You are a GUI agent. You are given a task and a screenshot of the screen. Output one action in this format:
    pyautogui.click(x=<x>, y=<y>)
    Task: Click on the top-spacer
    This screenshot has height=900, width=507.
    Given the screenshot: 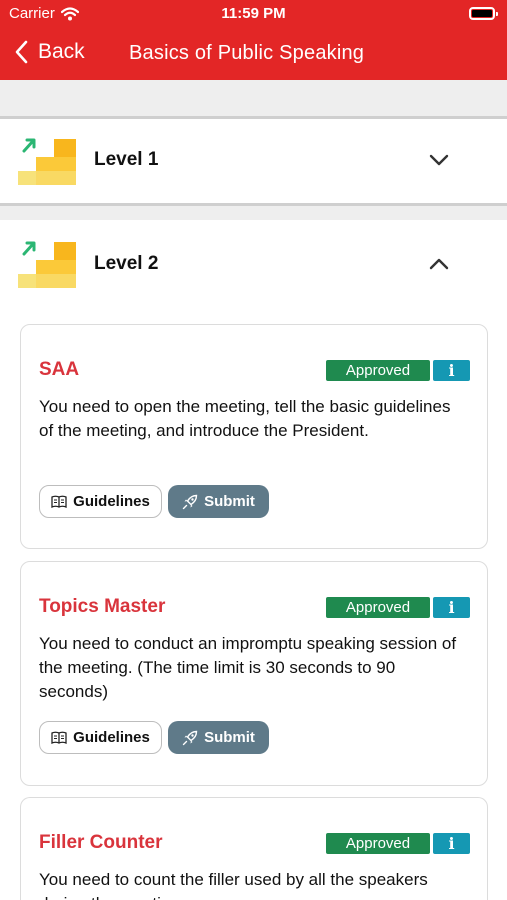 What is the action you would take?
    pyautogui.click(x=253, y=98)
    